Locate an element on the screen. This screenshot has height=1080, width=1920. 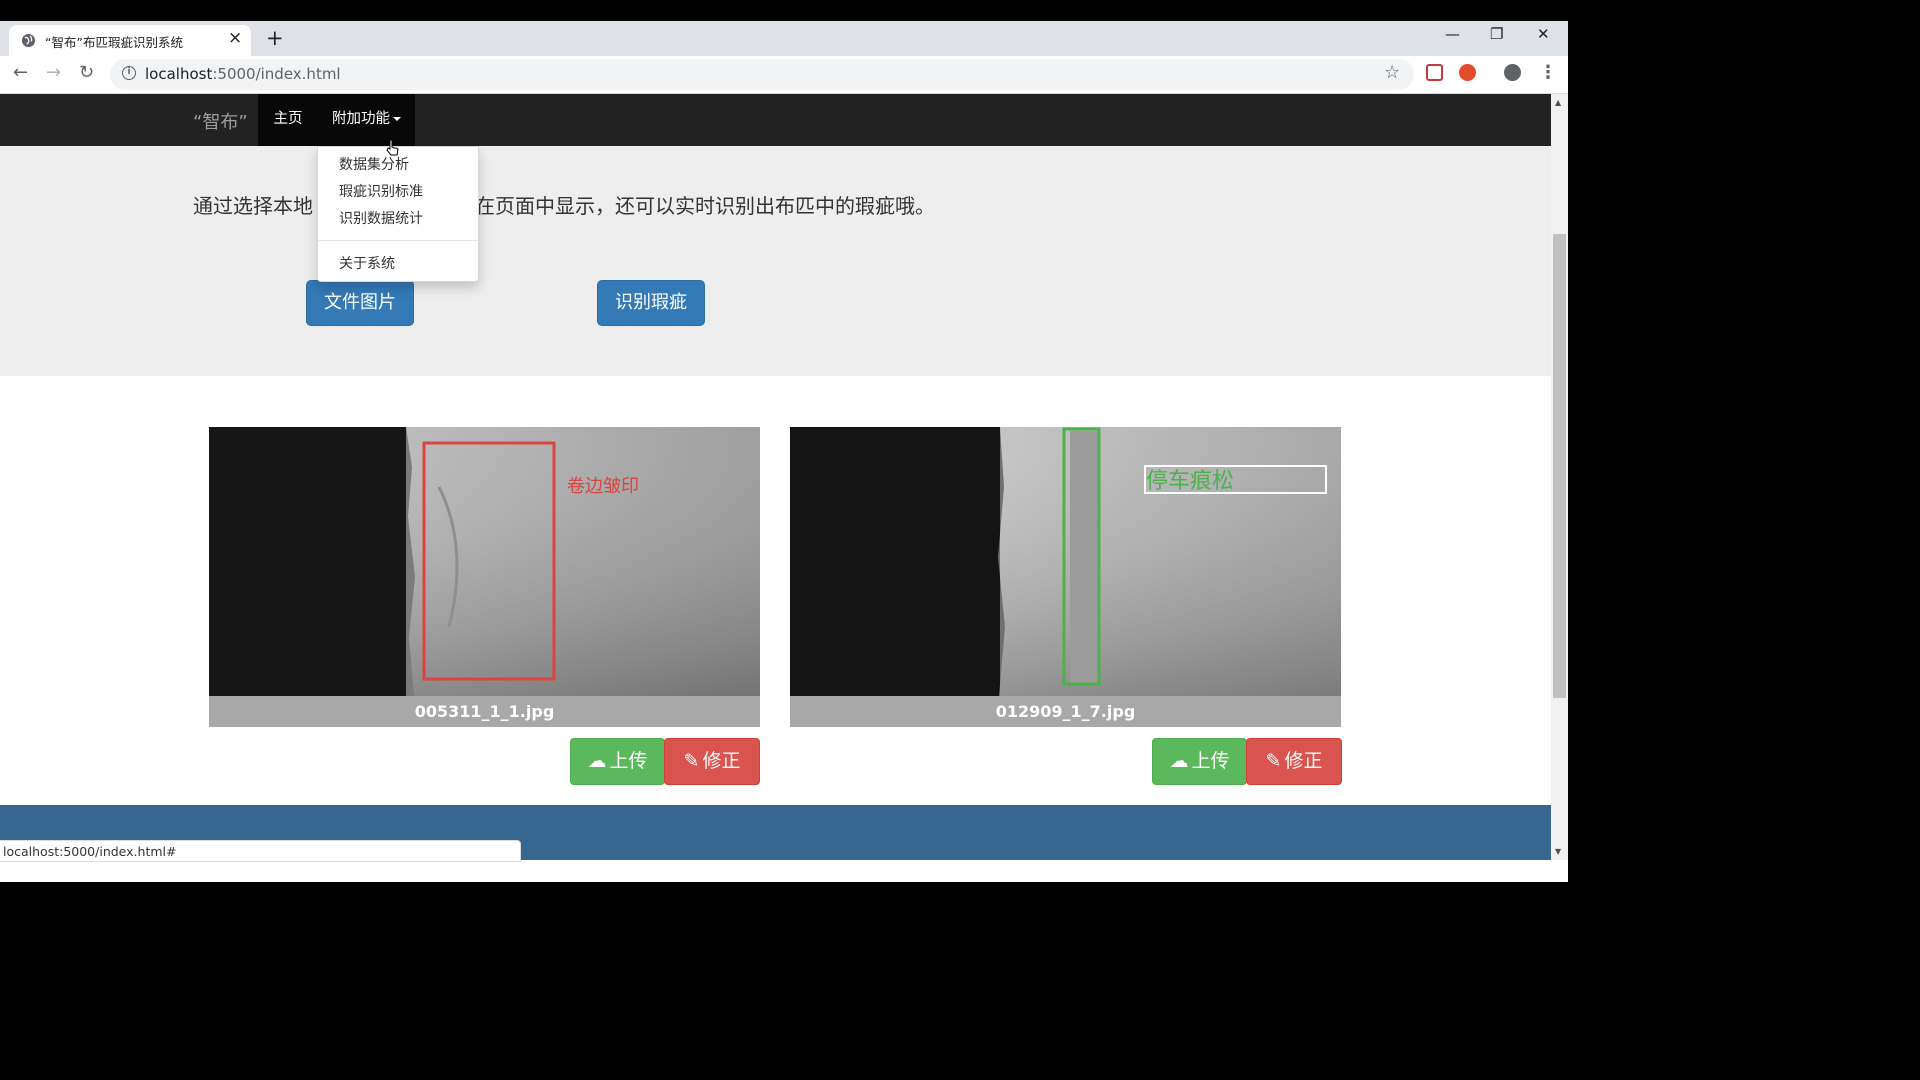
back-icon: ← is located at coordinates (20, 72).